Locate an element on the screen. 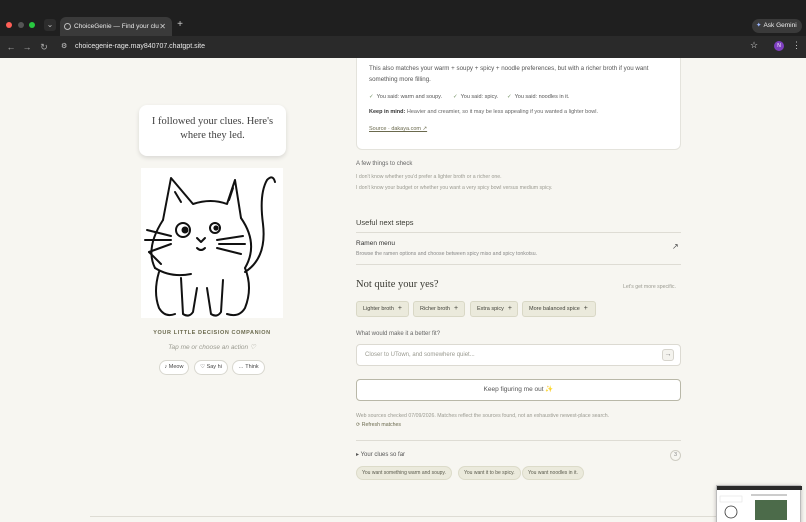 This screenshot has height=522, width=806. browser-tab: ChoiceGenie — Find your clu ✕ is located at coordinates (116, 26).